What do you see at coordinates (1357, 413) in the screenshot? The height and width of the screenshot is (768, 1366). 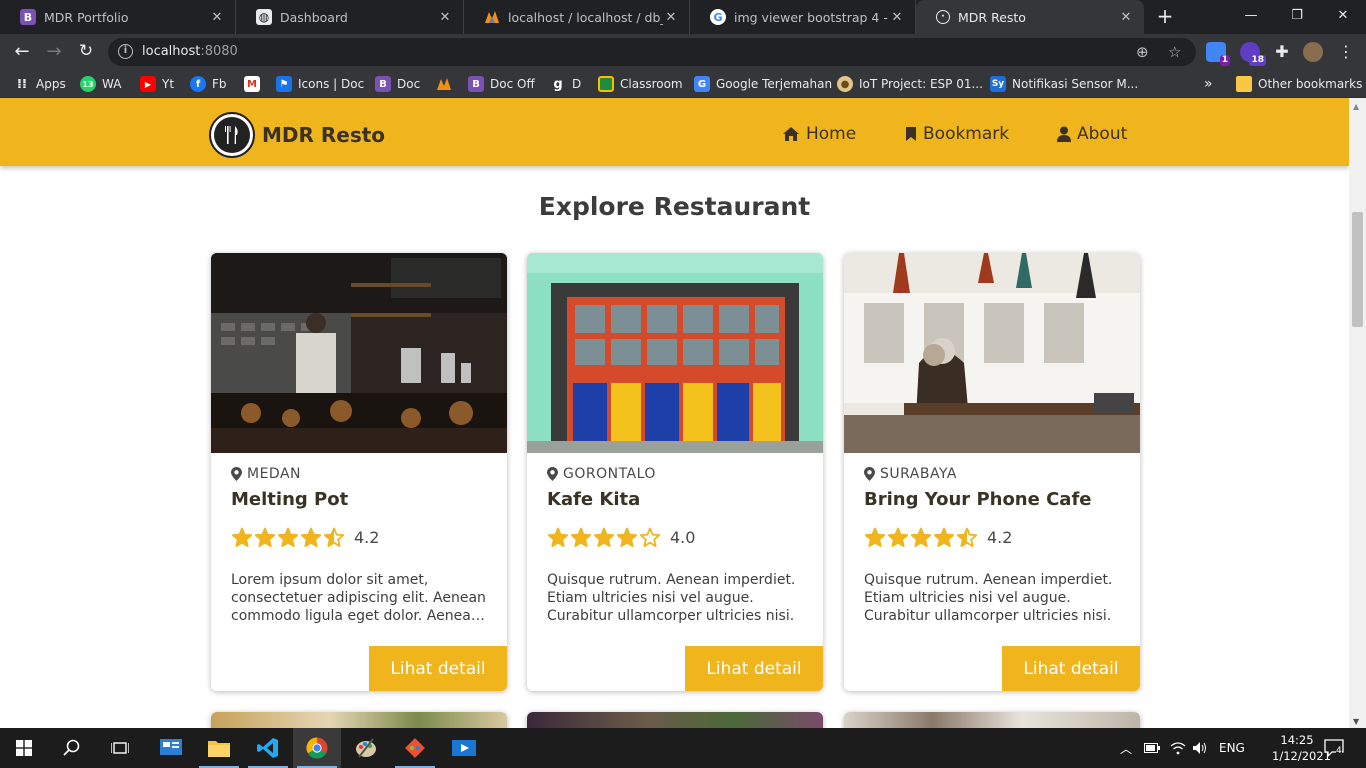 I see `page-scrollbar: ▲ ▼` at bounding box center [1357, 413].